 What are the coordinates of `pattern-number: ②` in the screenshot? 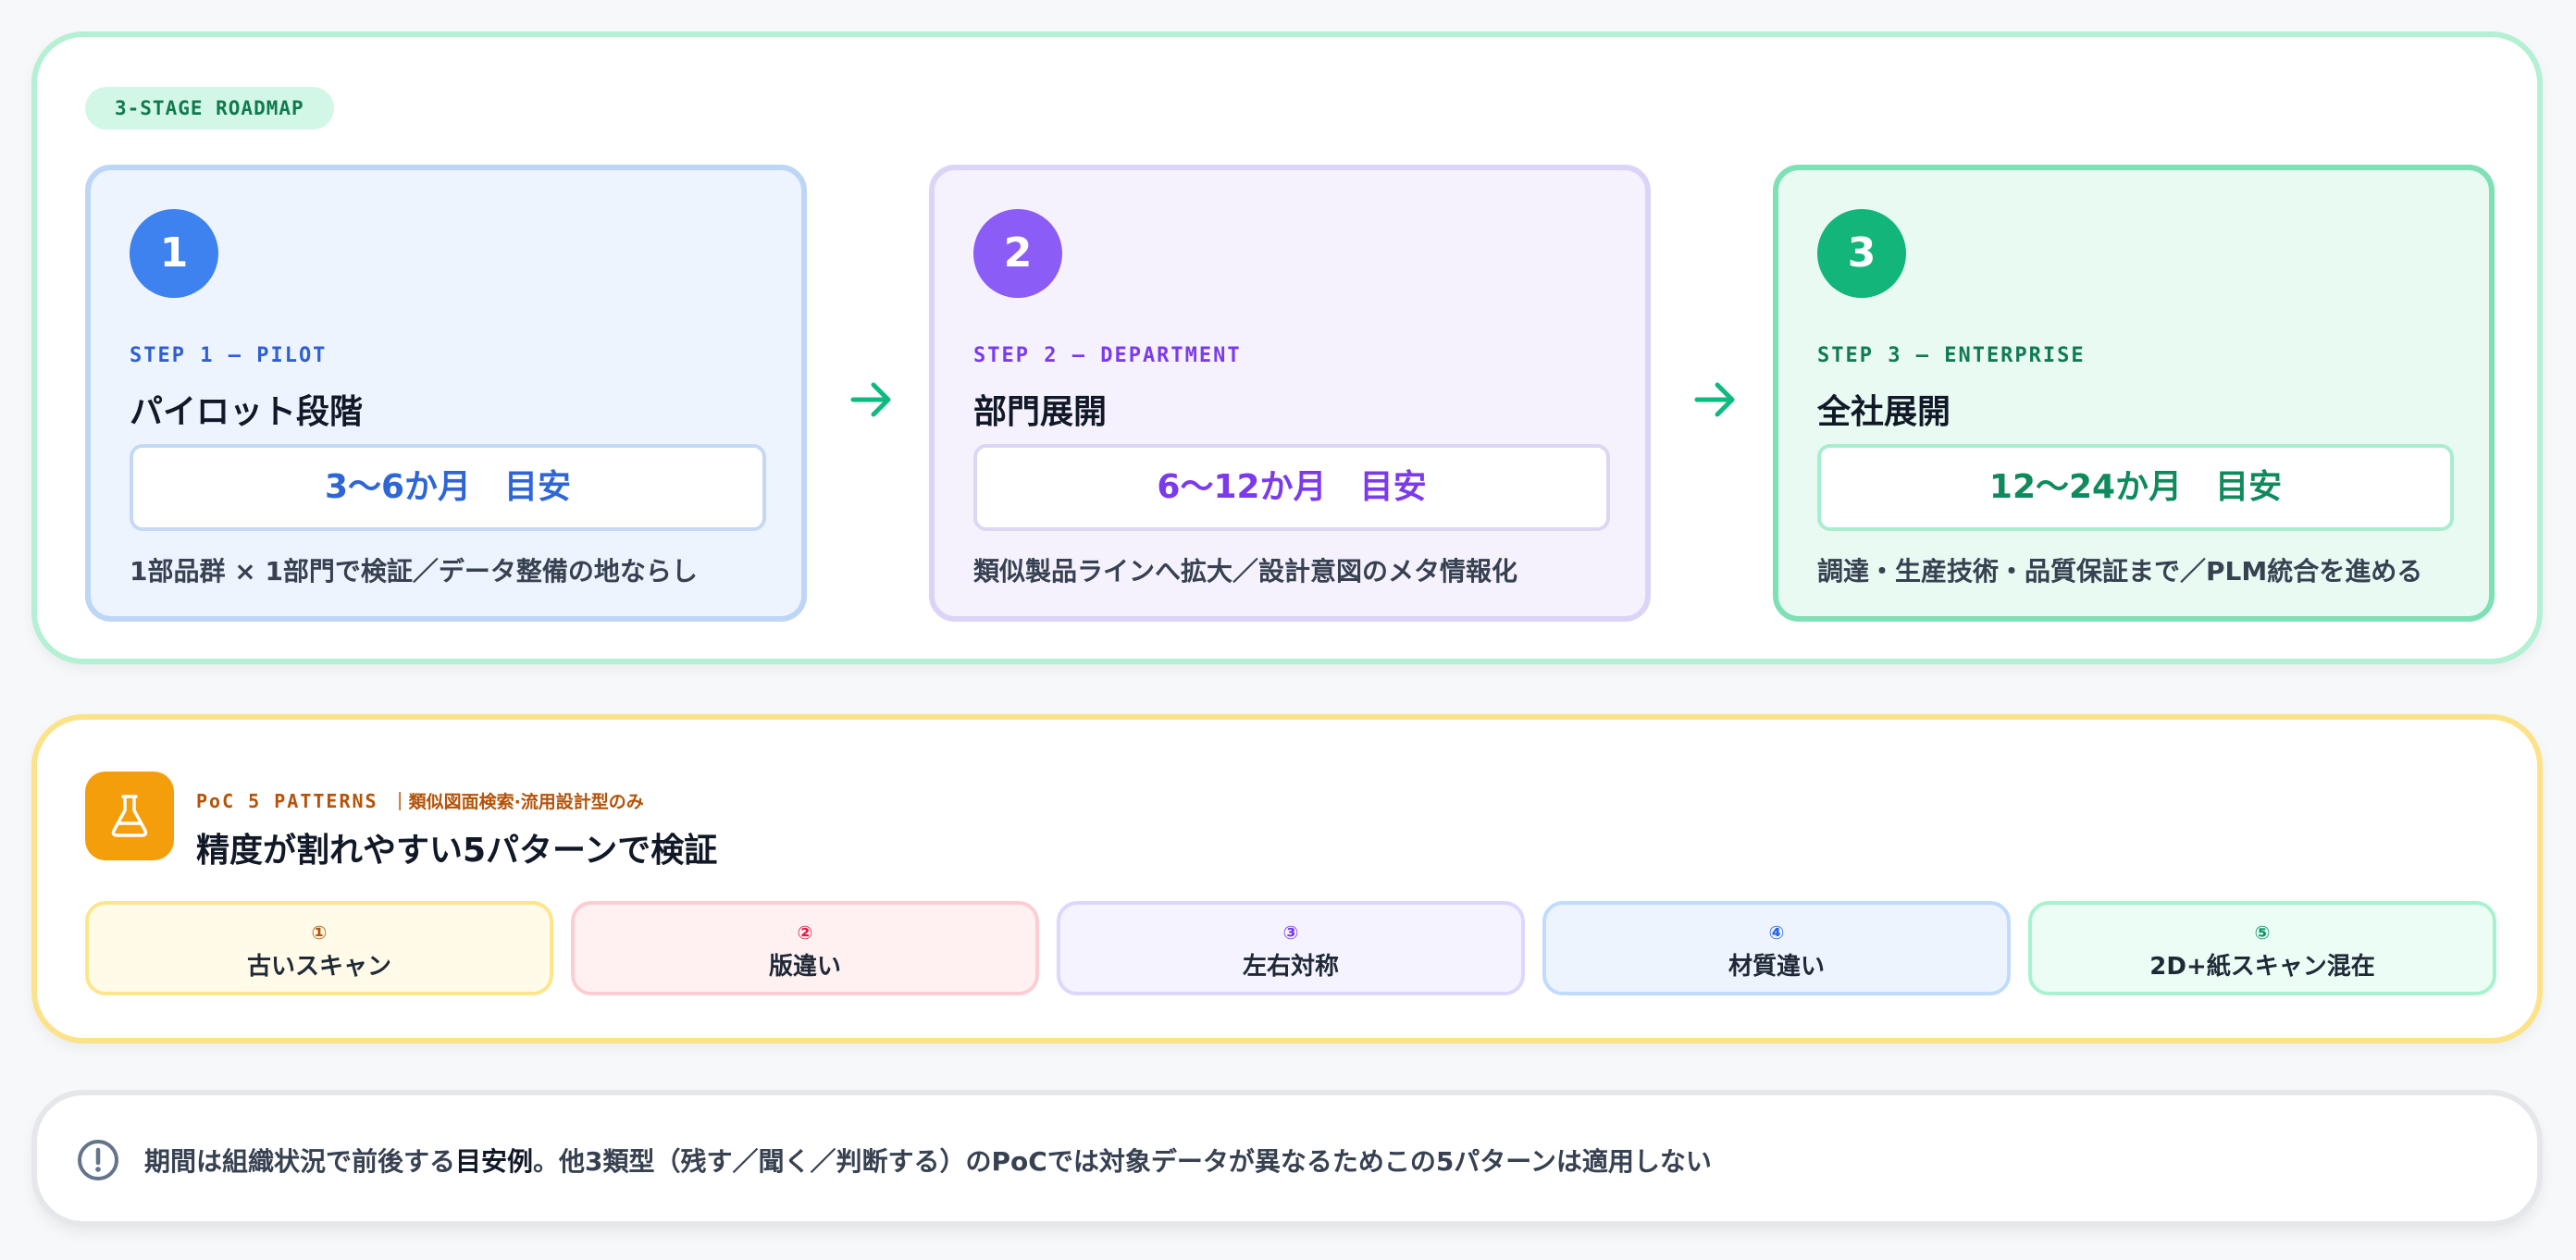 It's located at (805, 932).